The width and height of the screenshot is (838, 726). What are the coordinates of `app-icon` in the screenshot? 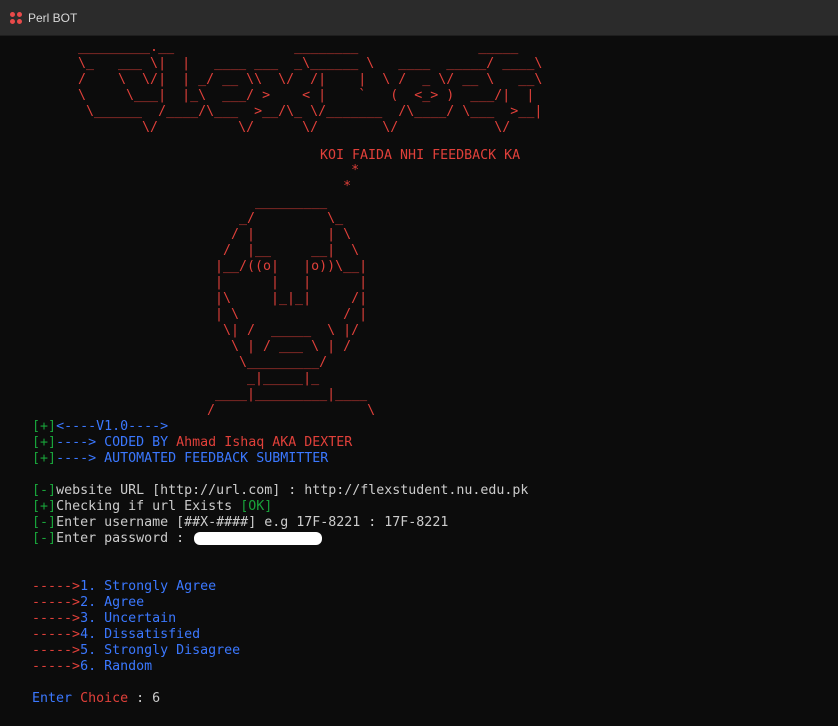 It's located at (16, 17).